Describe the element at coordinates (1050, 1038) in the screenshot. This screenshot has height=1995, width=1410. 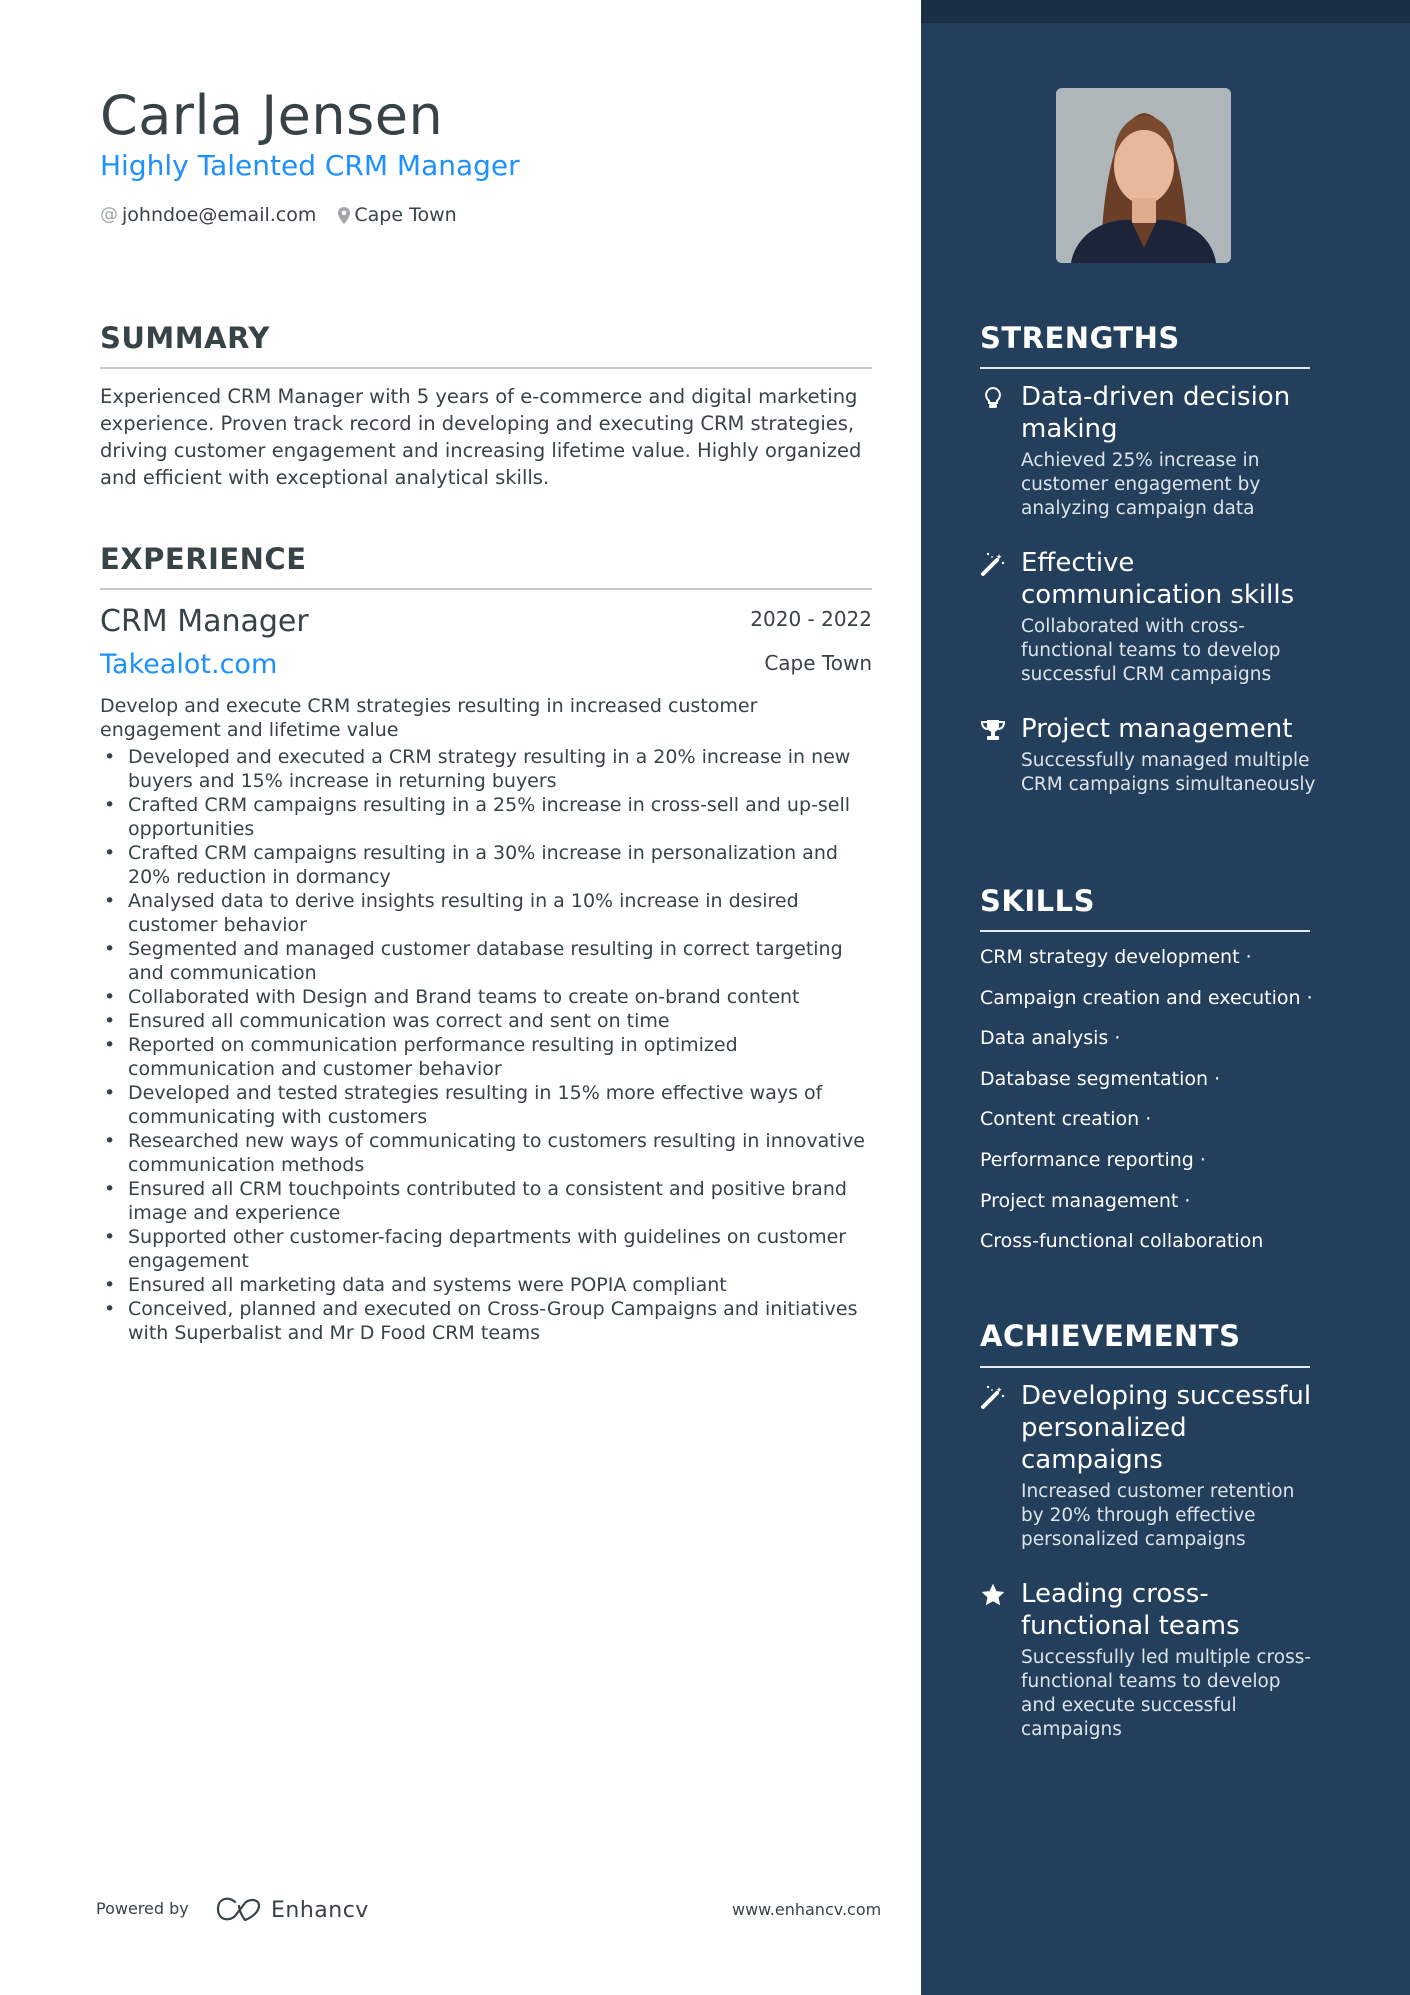
I see `skill-item: Data analysis ·` at that location.